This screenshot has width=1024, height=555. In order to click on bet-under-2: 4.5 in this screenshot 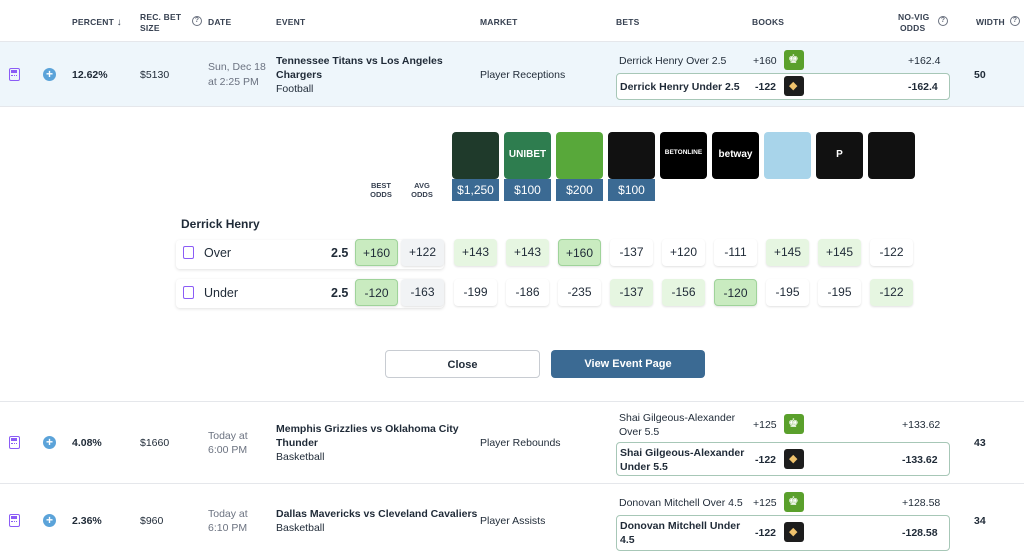, I will do `click(627, 540)`.